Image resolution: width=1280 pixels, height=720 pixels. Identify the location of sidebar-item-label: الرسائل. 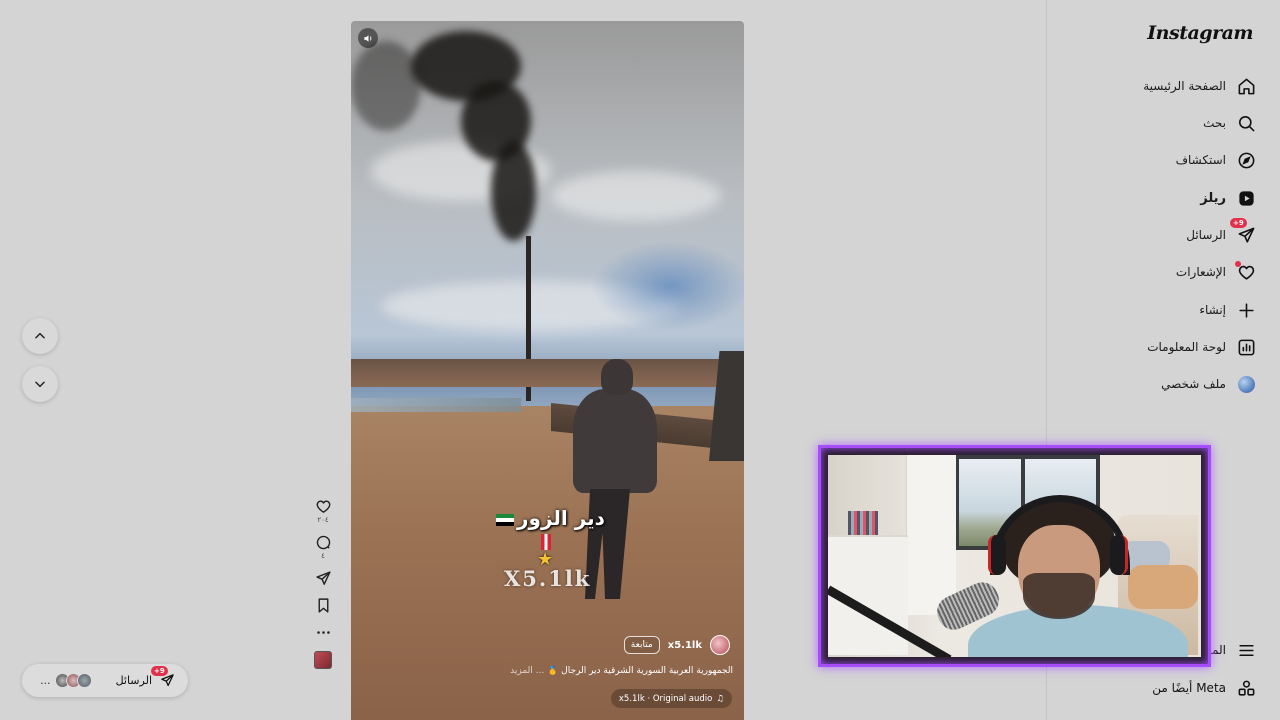
(1206, 235).